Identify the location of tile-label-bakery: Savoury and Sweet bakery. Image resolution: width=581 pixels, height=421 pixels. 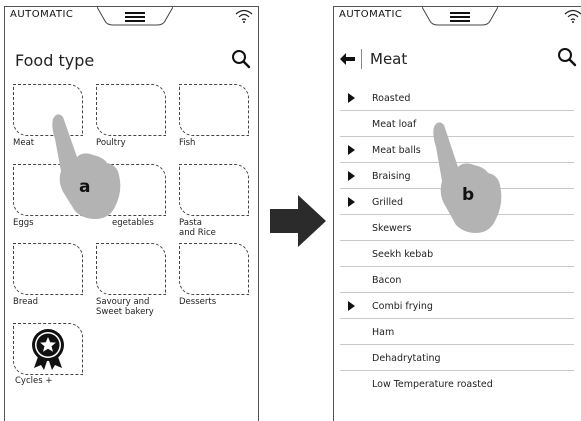
(125, 307).